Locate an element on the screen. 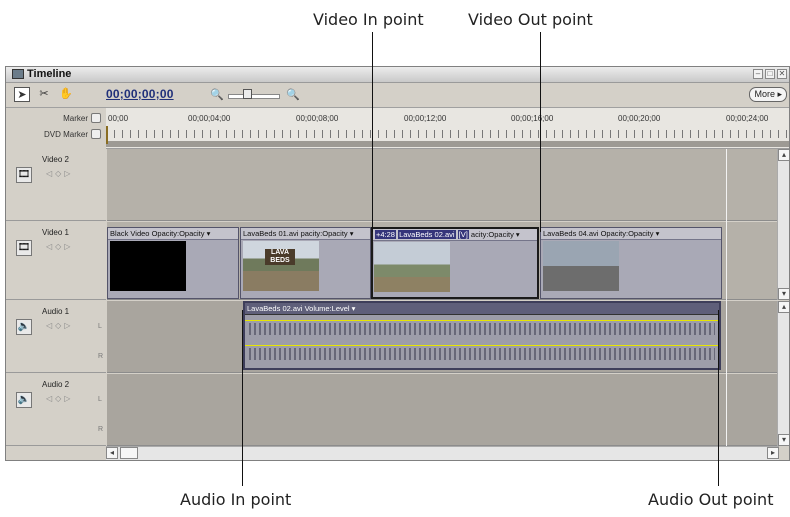  zoom-in-icon: 🔍 is located at coordinates (293, 94).